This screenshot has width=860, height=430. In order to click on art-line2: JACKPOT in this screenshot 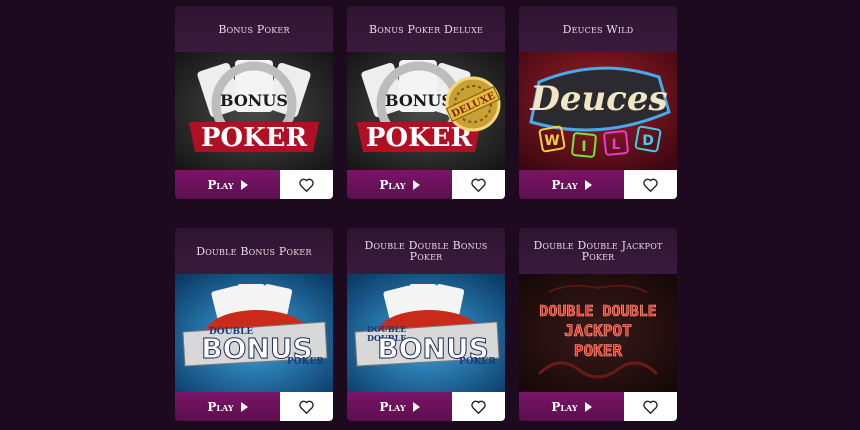, I will do `click(597, 330)`.